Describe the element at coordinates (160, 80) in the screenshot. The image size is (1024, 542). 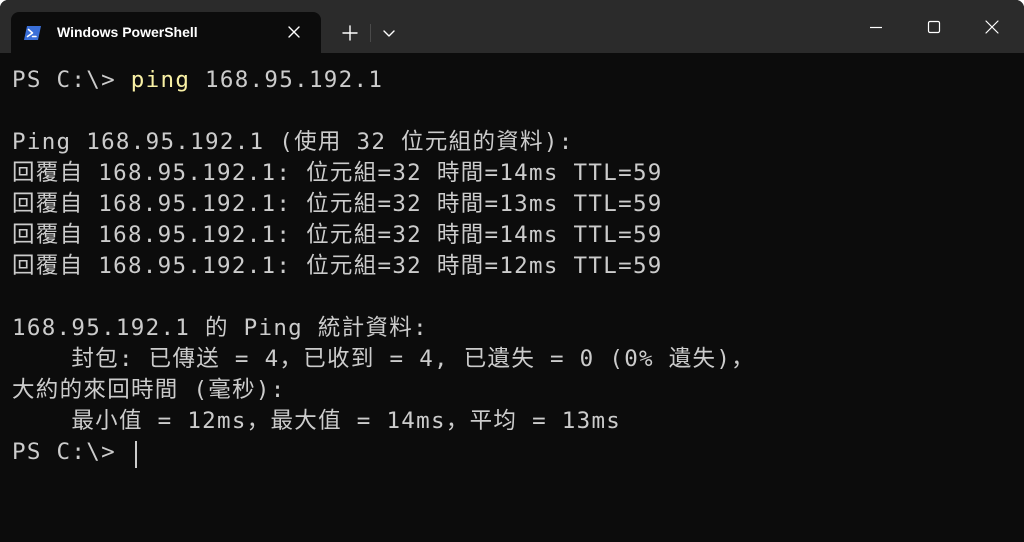
I see `command-name: ping` at that location.